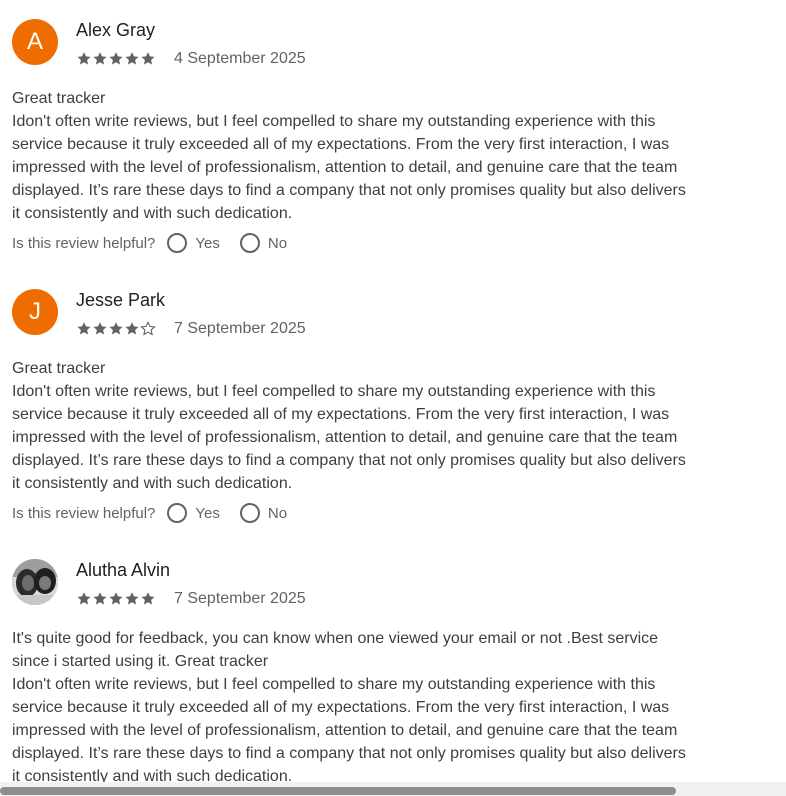 This screenshot has height=796, width=786. Describe the element at coordinates (240, 58) in the screenshot. I see `review-date: 4 September 2025` at that location.